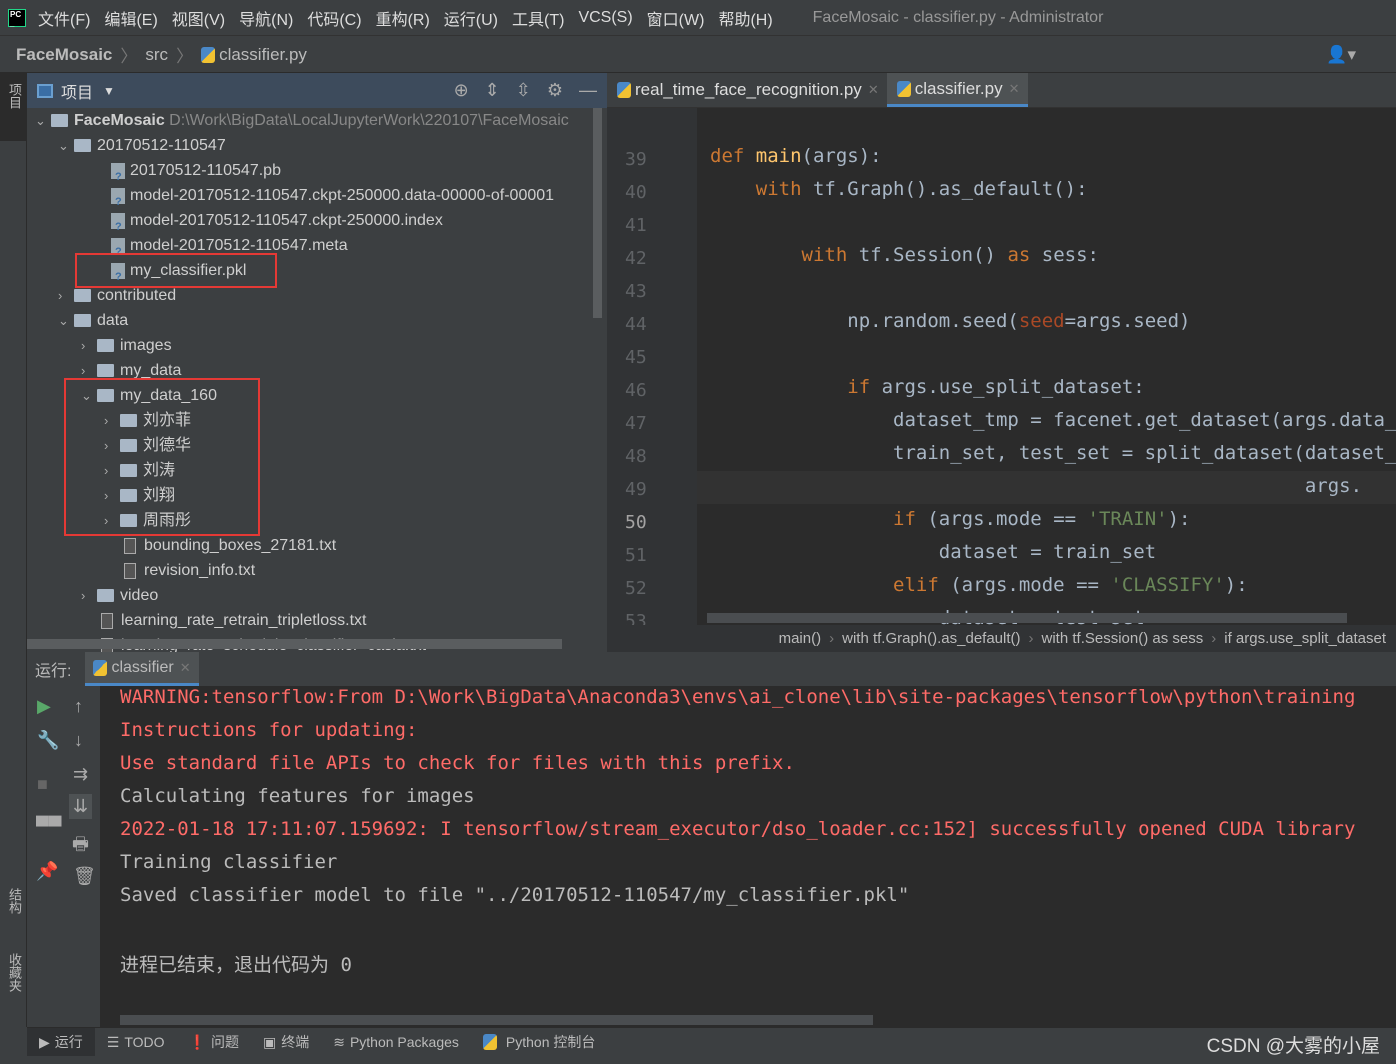 The width and height of the screenshot is (1396, 1064). What do you see at coordinates (636, 159) in the screenshot?
I see `line-number: 39` at bounding box center [636, 159].